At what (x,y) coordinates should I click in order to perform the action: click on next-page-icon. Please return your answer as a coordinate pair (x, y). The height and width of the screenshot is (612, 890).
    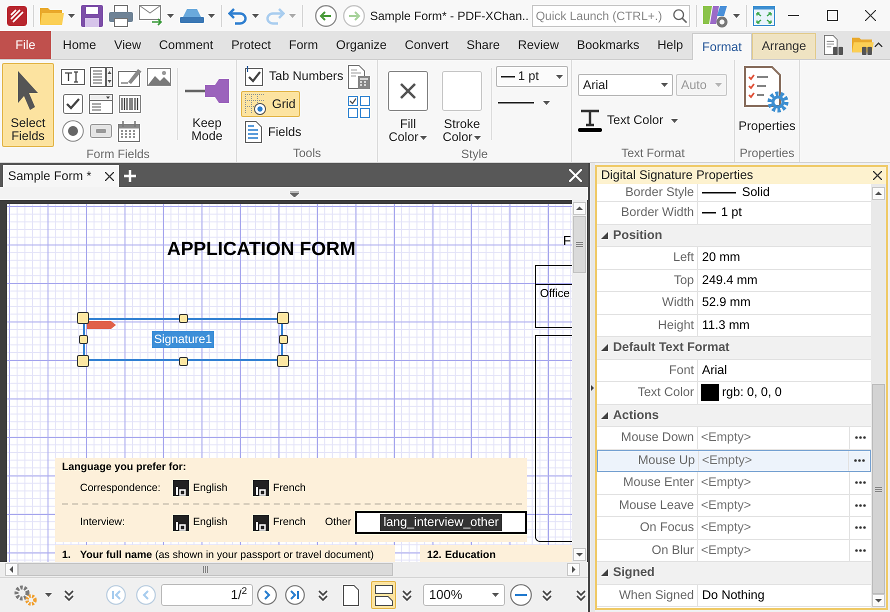
    Looking at the image, I should click on (267, 595).